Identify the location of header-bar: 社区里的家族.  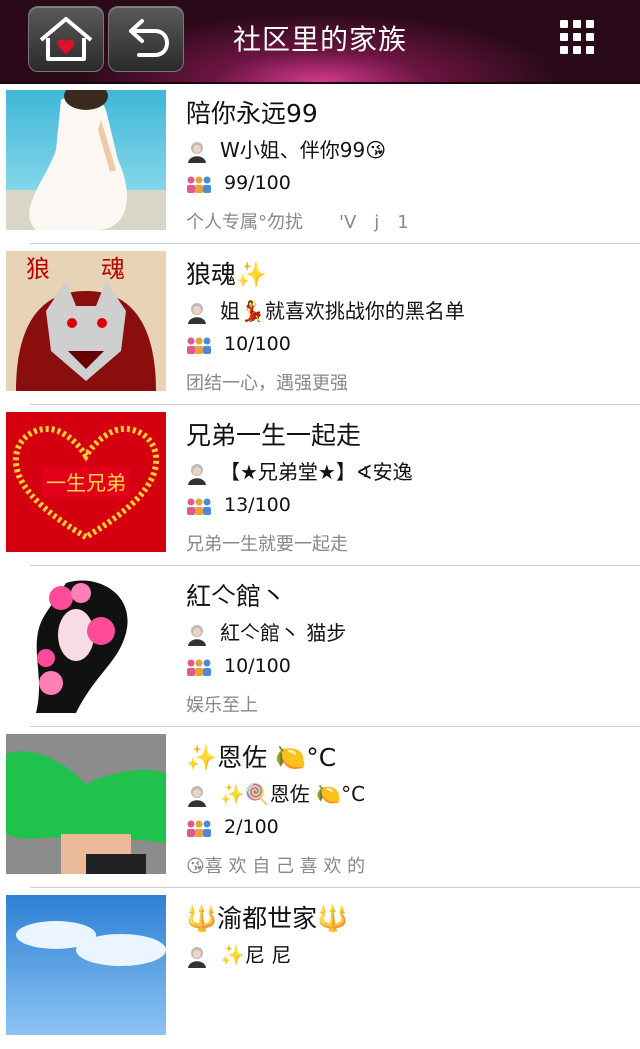
(320, 42).